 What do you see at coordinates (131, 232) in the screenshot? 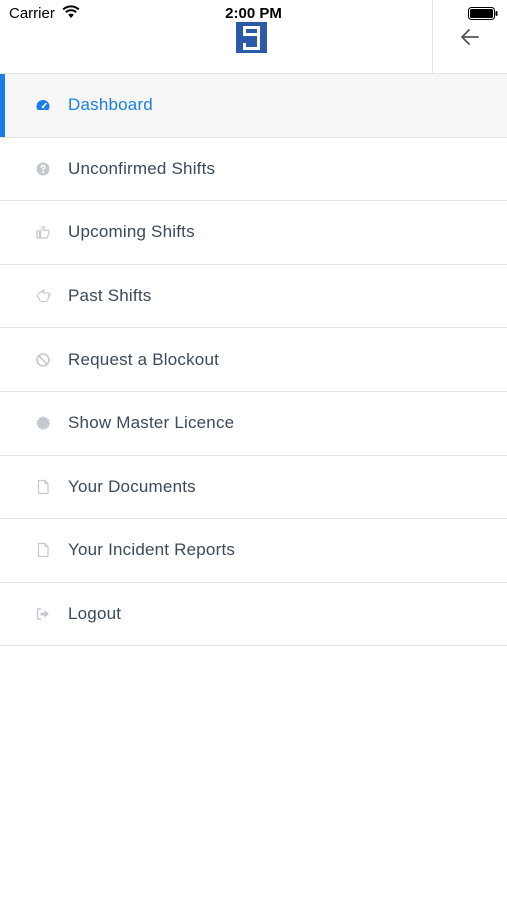
I see `menu-item-label: Upcoming Shifts` at bounding box center [131, 232].